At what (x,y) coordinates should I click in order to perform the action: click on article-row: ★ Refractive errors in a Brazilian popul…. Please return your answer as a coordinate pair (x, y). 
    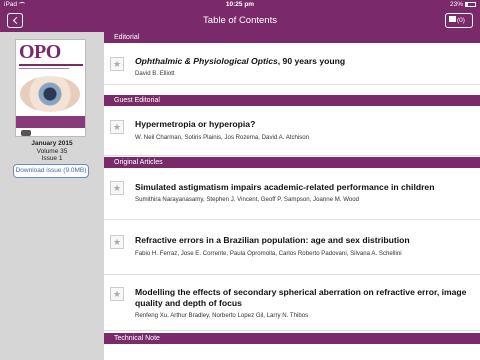
    Looking at the image, I should click on (292, 248).